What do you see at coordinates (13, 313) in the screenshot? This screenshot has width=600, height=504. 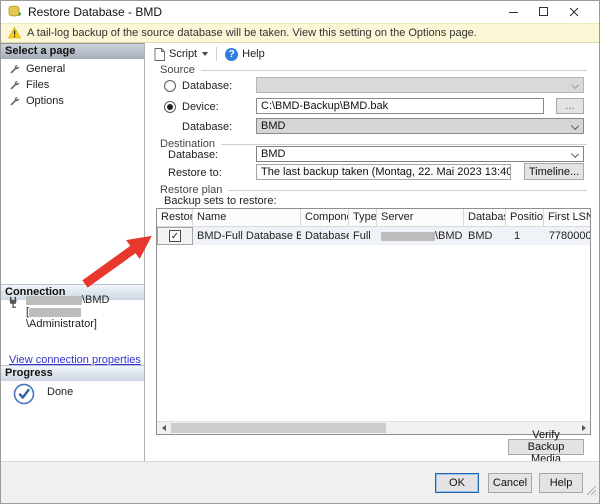 I see `plug-icon` at bounding box center [13, 313].